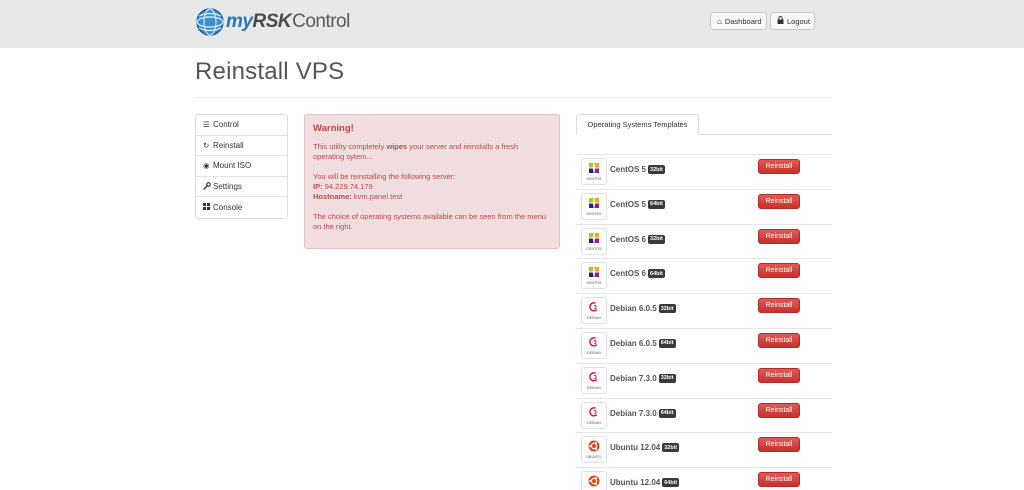  Describe the element at coordinates (270, 71) in the screenshot. I see `page-title: Reinstall VPS` at that location.